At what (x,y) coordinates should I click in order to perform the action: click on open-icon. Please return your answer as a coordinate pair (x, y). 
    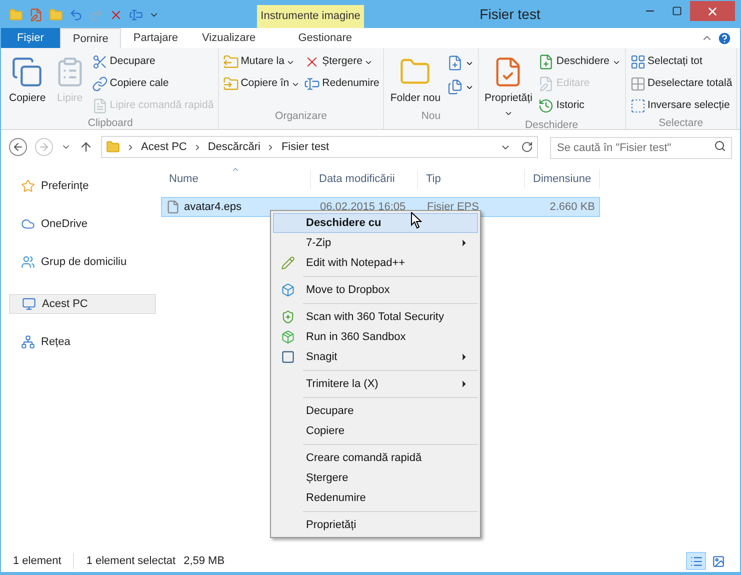
    Looking at the image, I should click on (546, 62).